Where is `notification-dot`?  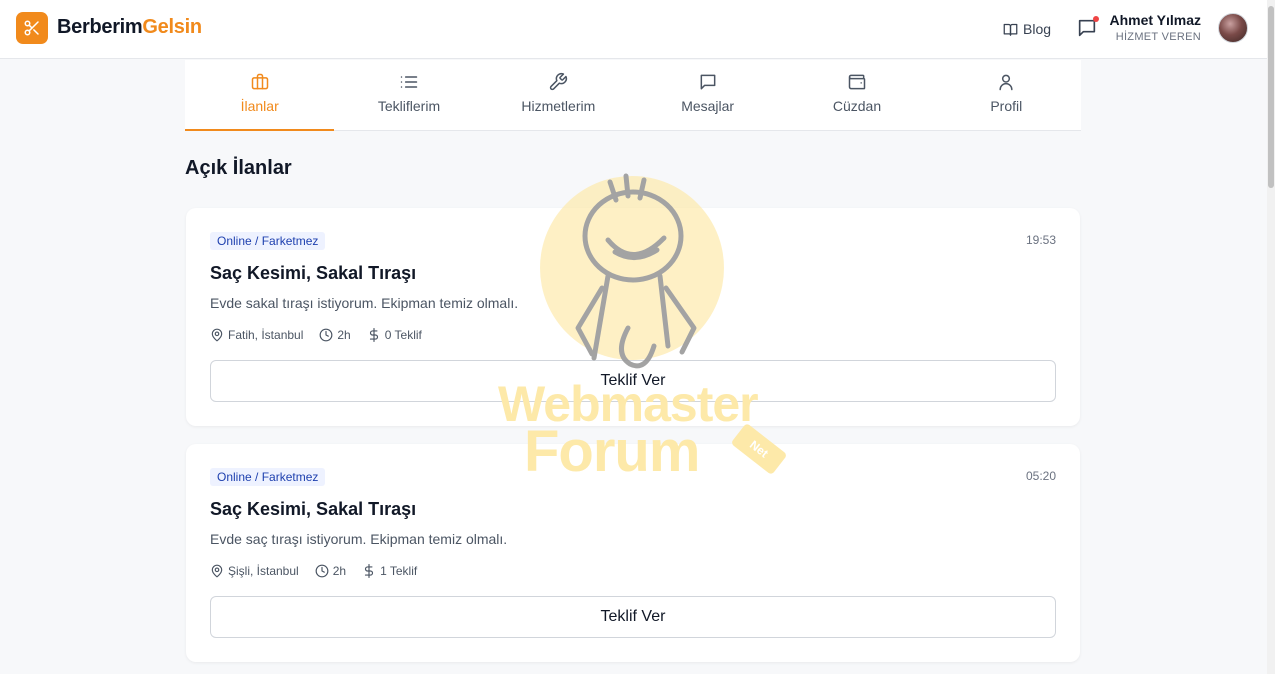 notification-dot is located at coordinates (1096, 19).